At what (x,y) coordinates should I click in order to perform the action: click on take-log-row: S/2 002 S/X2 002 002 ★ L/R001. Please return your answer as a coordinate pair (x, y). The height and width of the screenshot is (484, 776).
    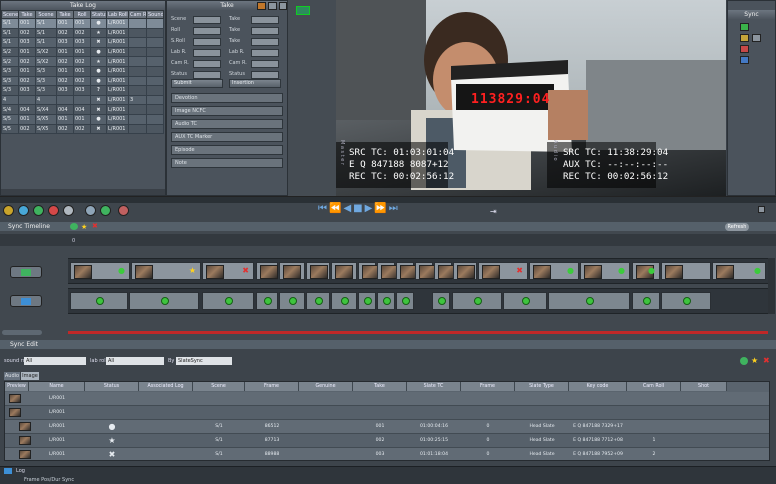
    Looking at the image, I should click on (82, 61).